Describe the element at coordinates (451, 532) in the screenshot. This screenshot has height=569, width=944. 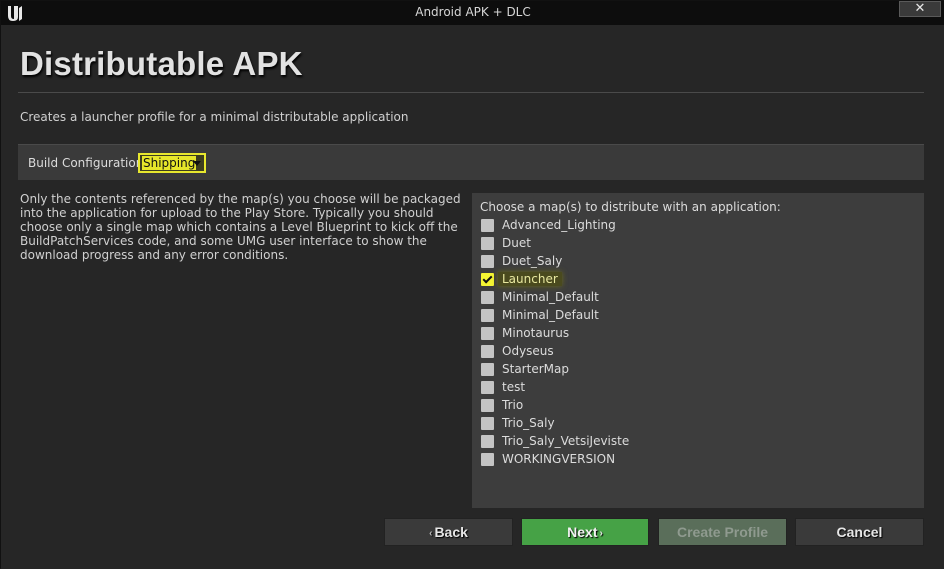
I see `back-button-label: Back` at that location.